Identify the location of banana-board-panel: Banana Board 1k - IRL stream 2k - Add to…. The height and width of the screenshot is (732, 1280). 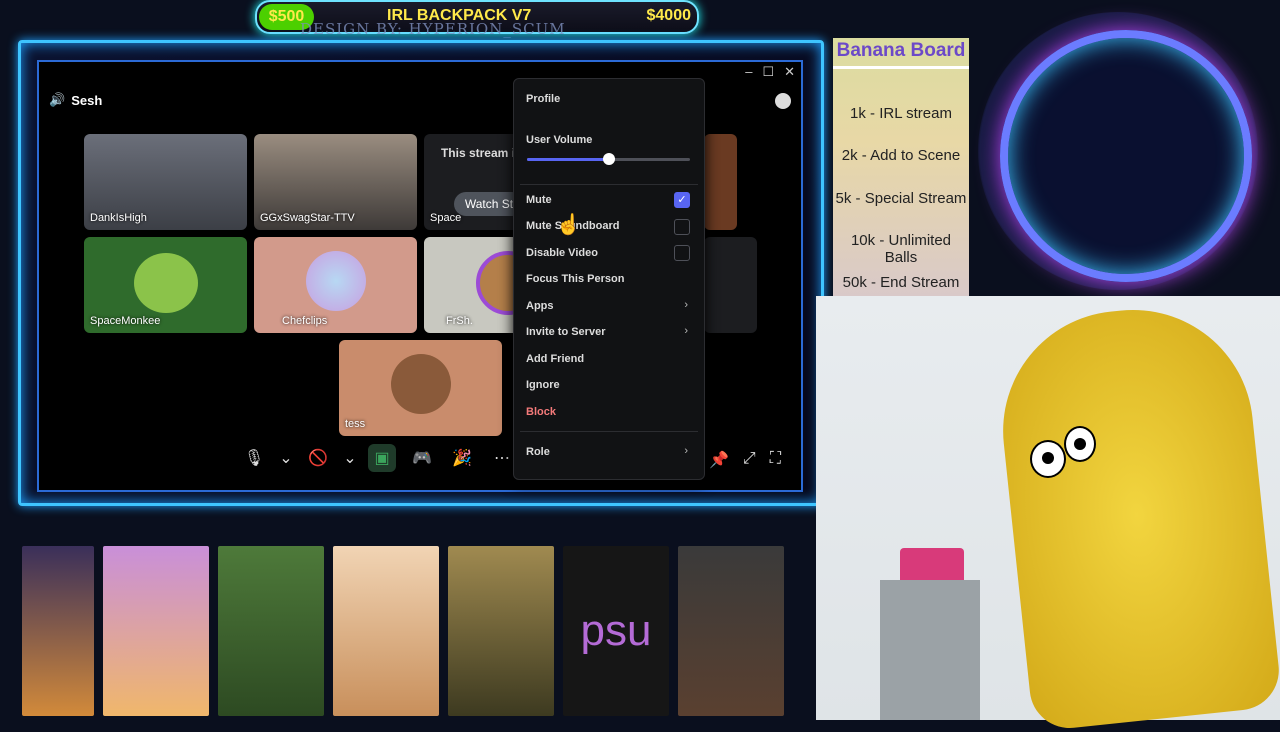
(901, 167).